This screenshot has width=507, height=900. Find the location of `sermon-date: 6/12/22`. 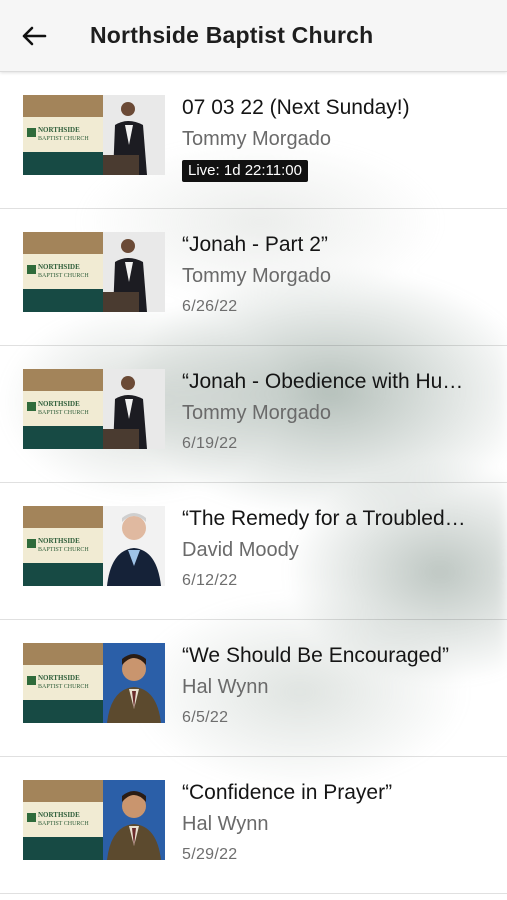

sermon-date: 6/12/22 is located at coordinates (210, 580).